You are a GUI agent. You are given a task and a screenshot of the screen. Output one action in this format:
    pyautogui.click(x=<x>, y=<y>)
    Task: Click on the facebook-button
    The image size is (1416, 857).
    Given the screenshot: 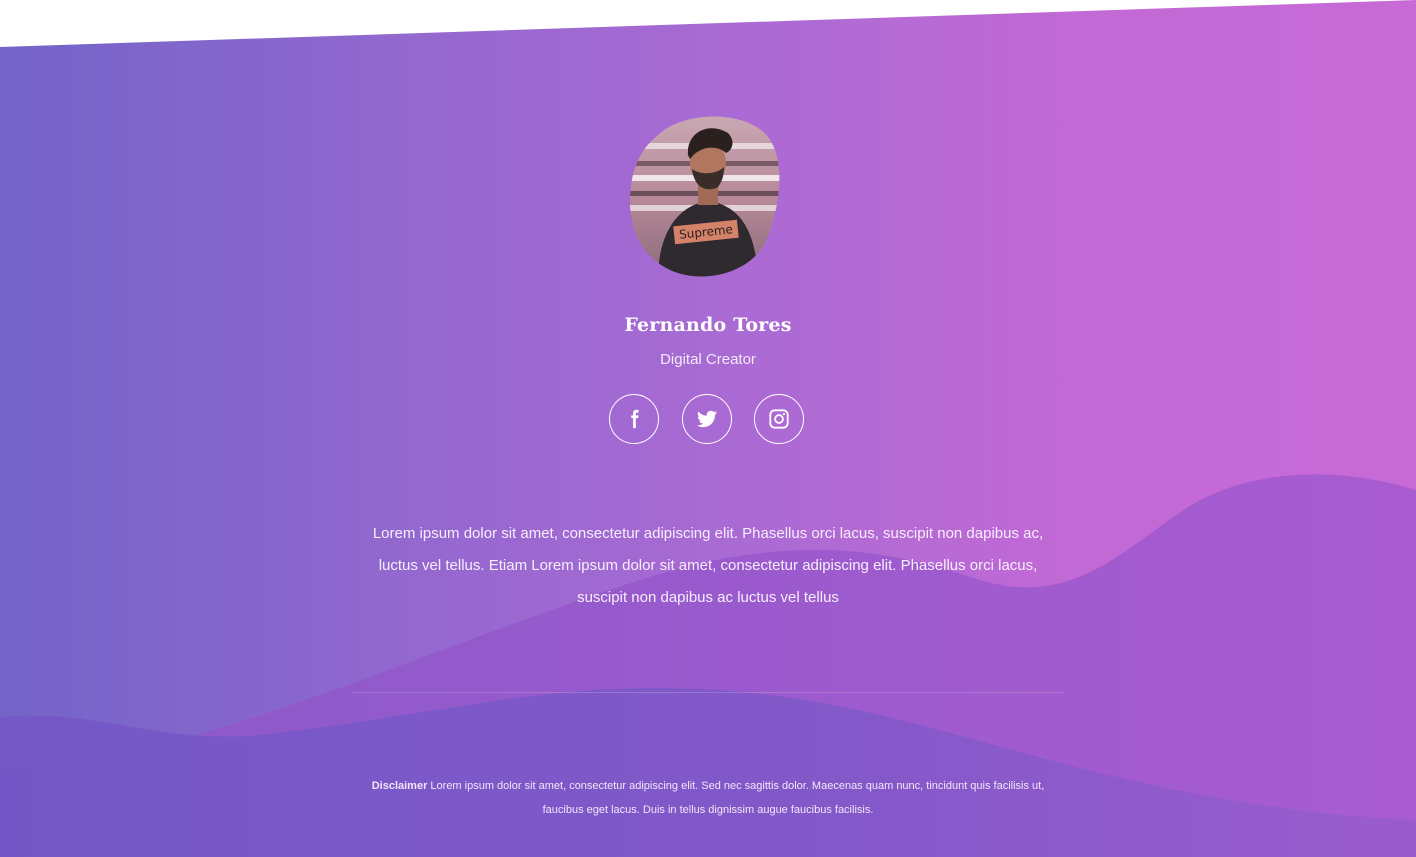 What is the action you would take?
    pyautogui.click(x=634, y=419)
    